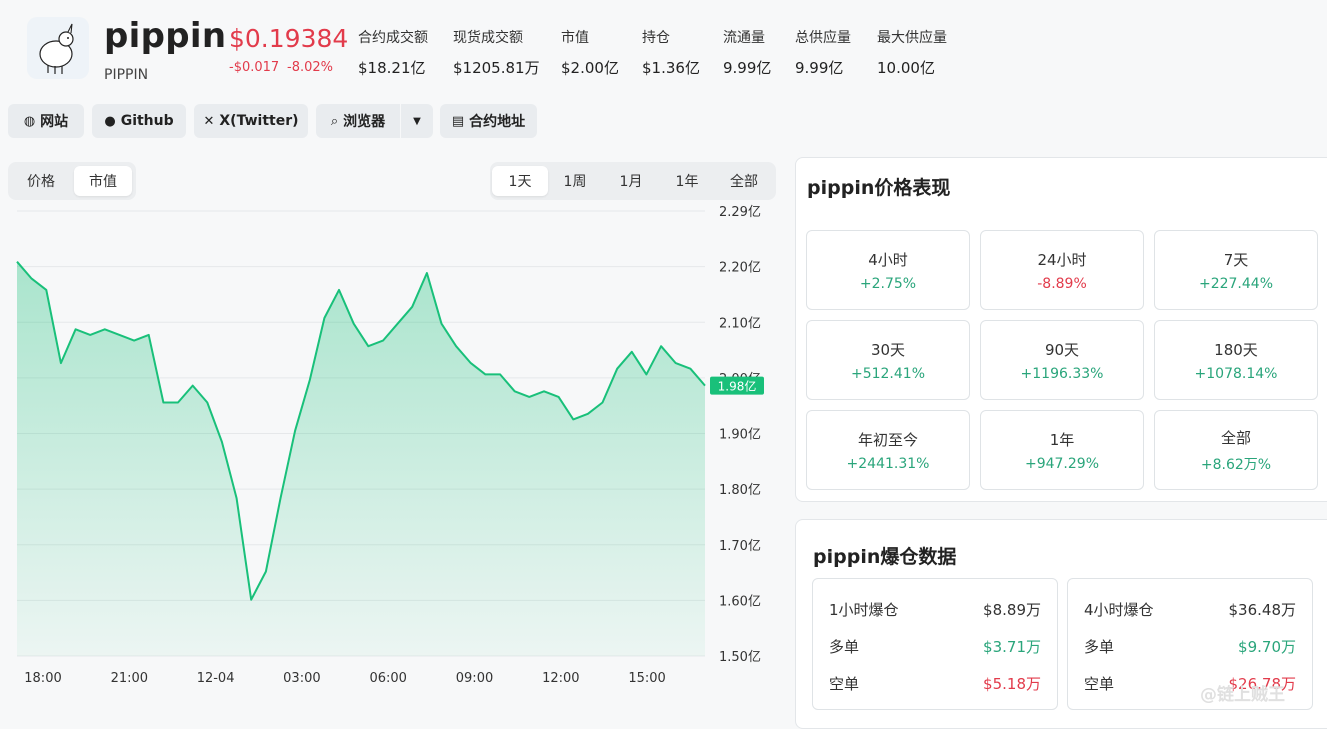 This screenshot has height=729, width=1327. I want to click on liq-1h-long: $3.71万, so click(1012, 647).